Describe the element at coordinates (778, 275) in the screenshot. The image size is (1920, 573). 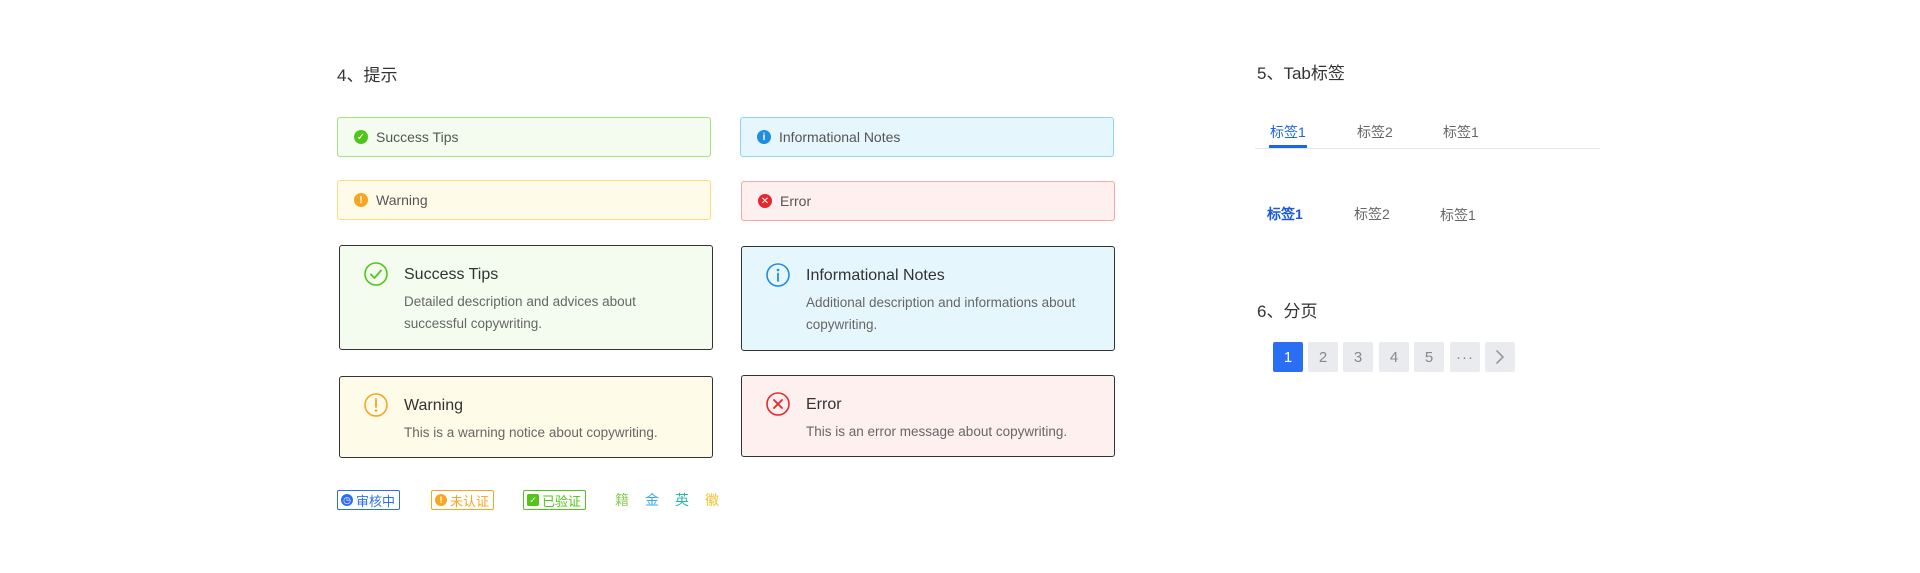
I see `info-circle-outline-icon` at that location.